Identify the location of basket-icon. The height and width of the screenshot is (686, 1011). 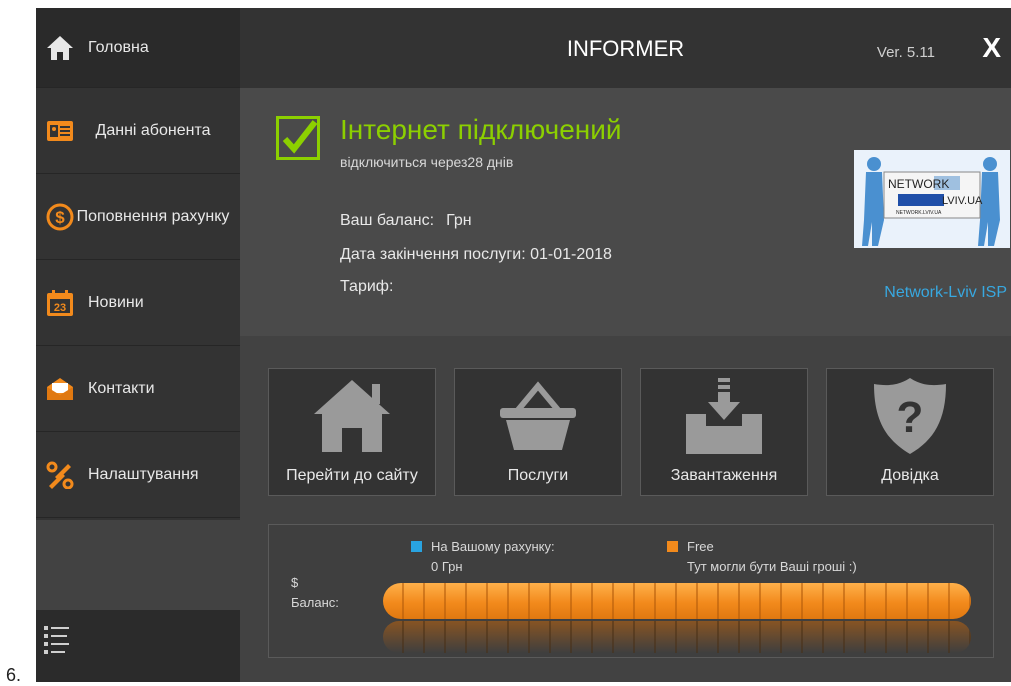
(538, 416).